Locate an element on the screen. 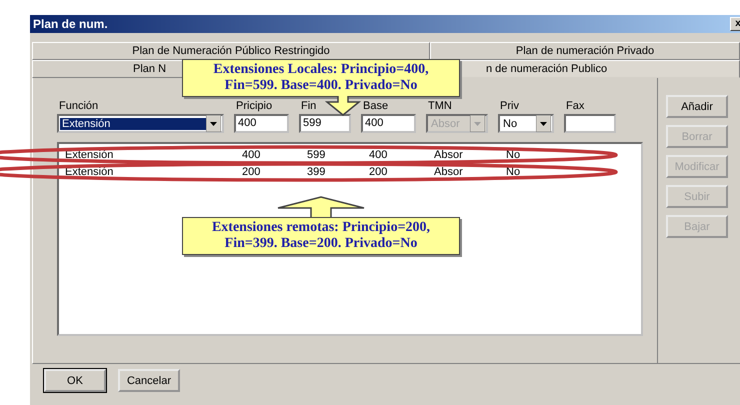  input-field is located at coordinates (590, 123).